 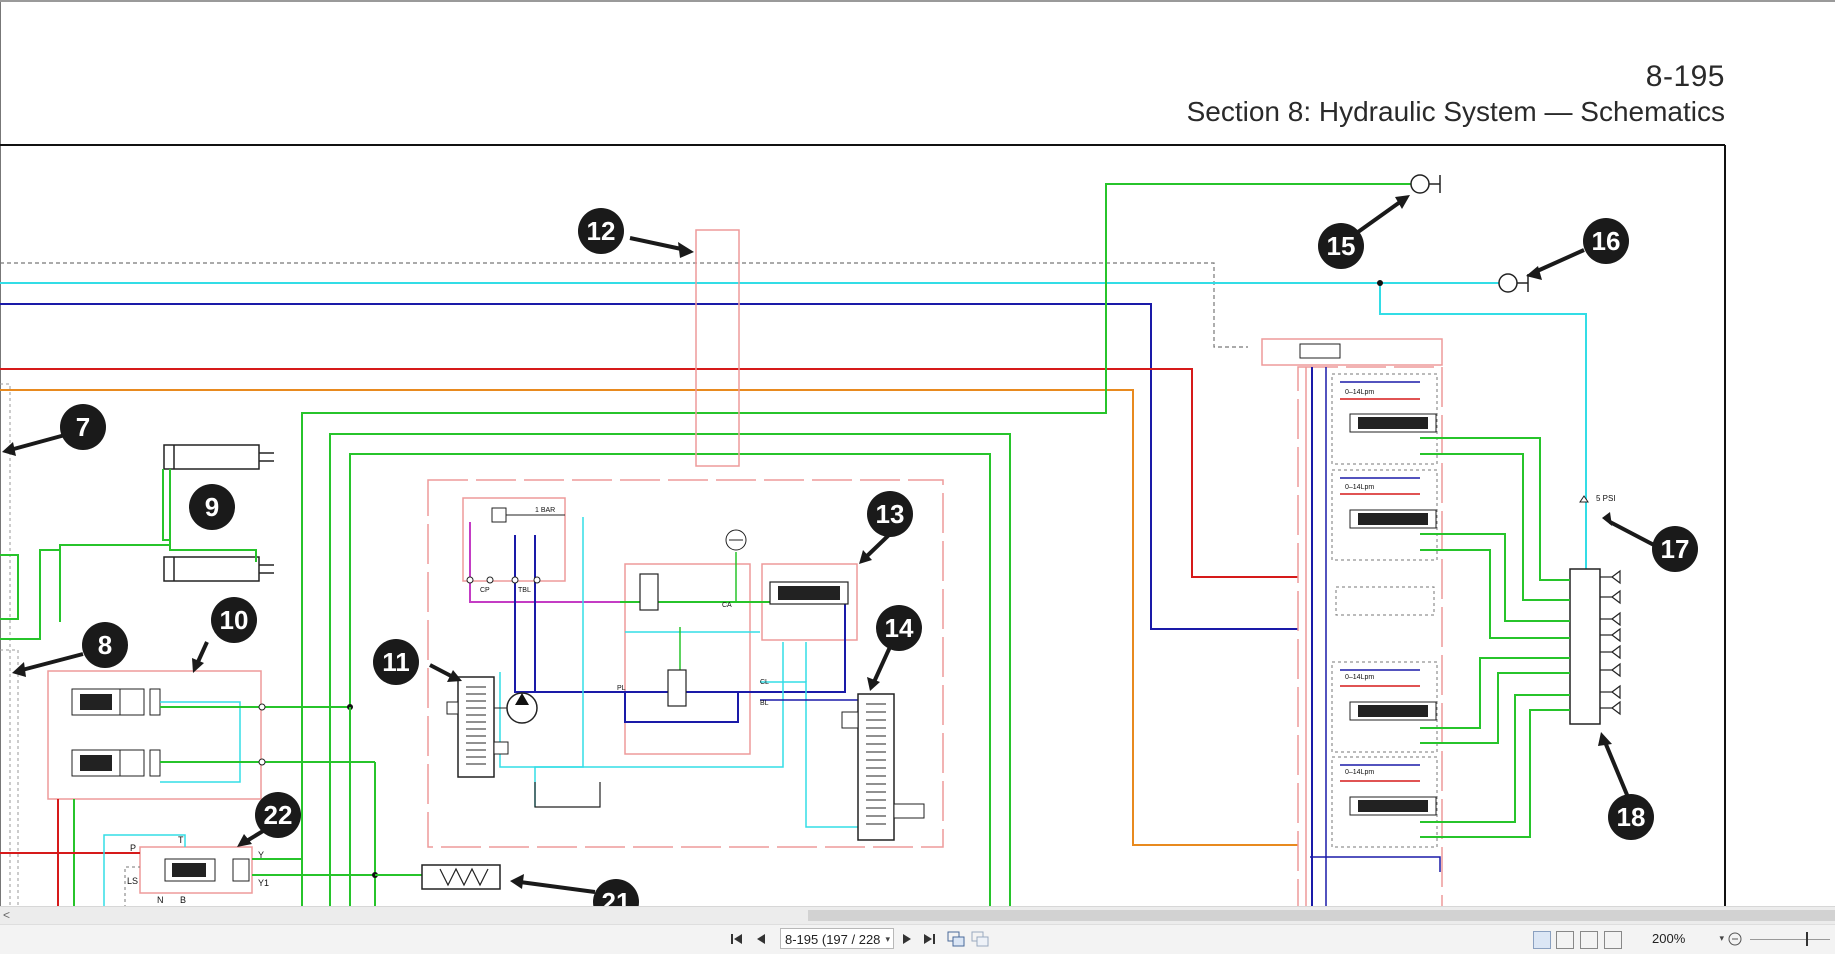 I want to click on valve-section-1: 0–14Lpm, so click(x=1384, y=419).